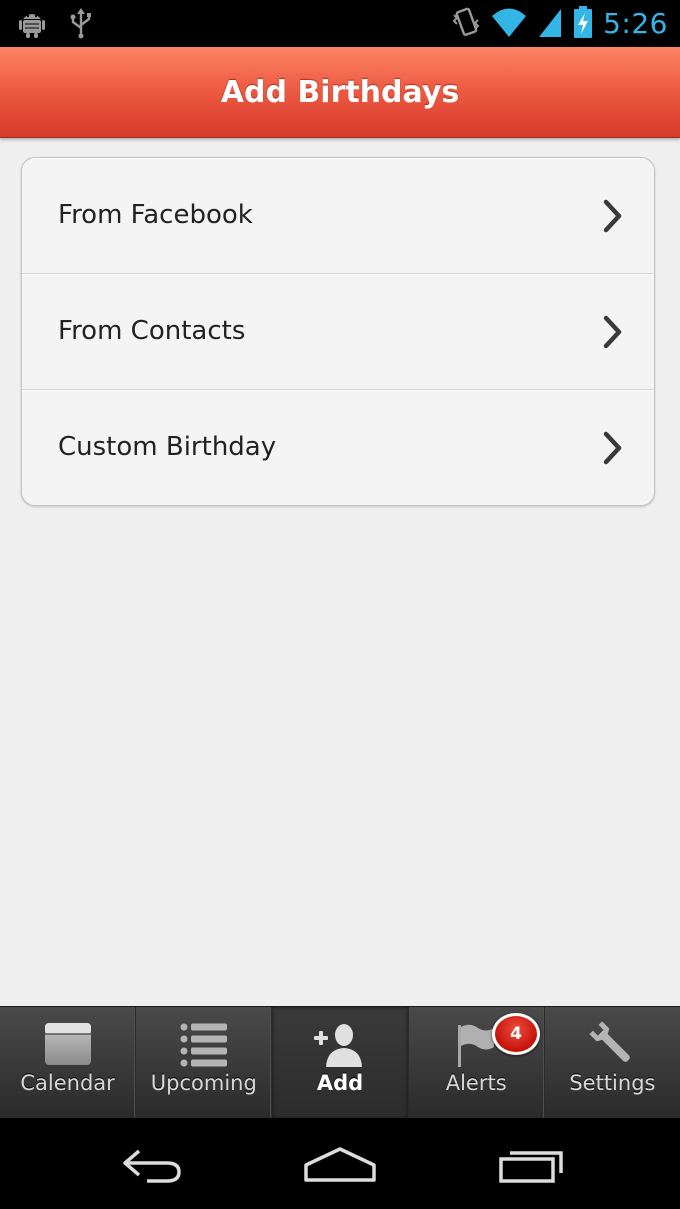  Describe the element at coordinates (476, 1083) in the screenshot. I see `tab-label: Alerts` at that location.